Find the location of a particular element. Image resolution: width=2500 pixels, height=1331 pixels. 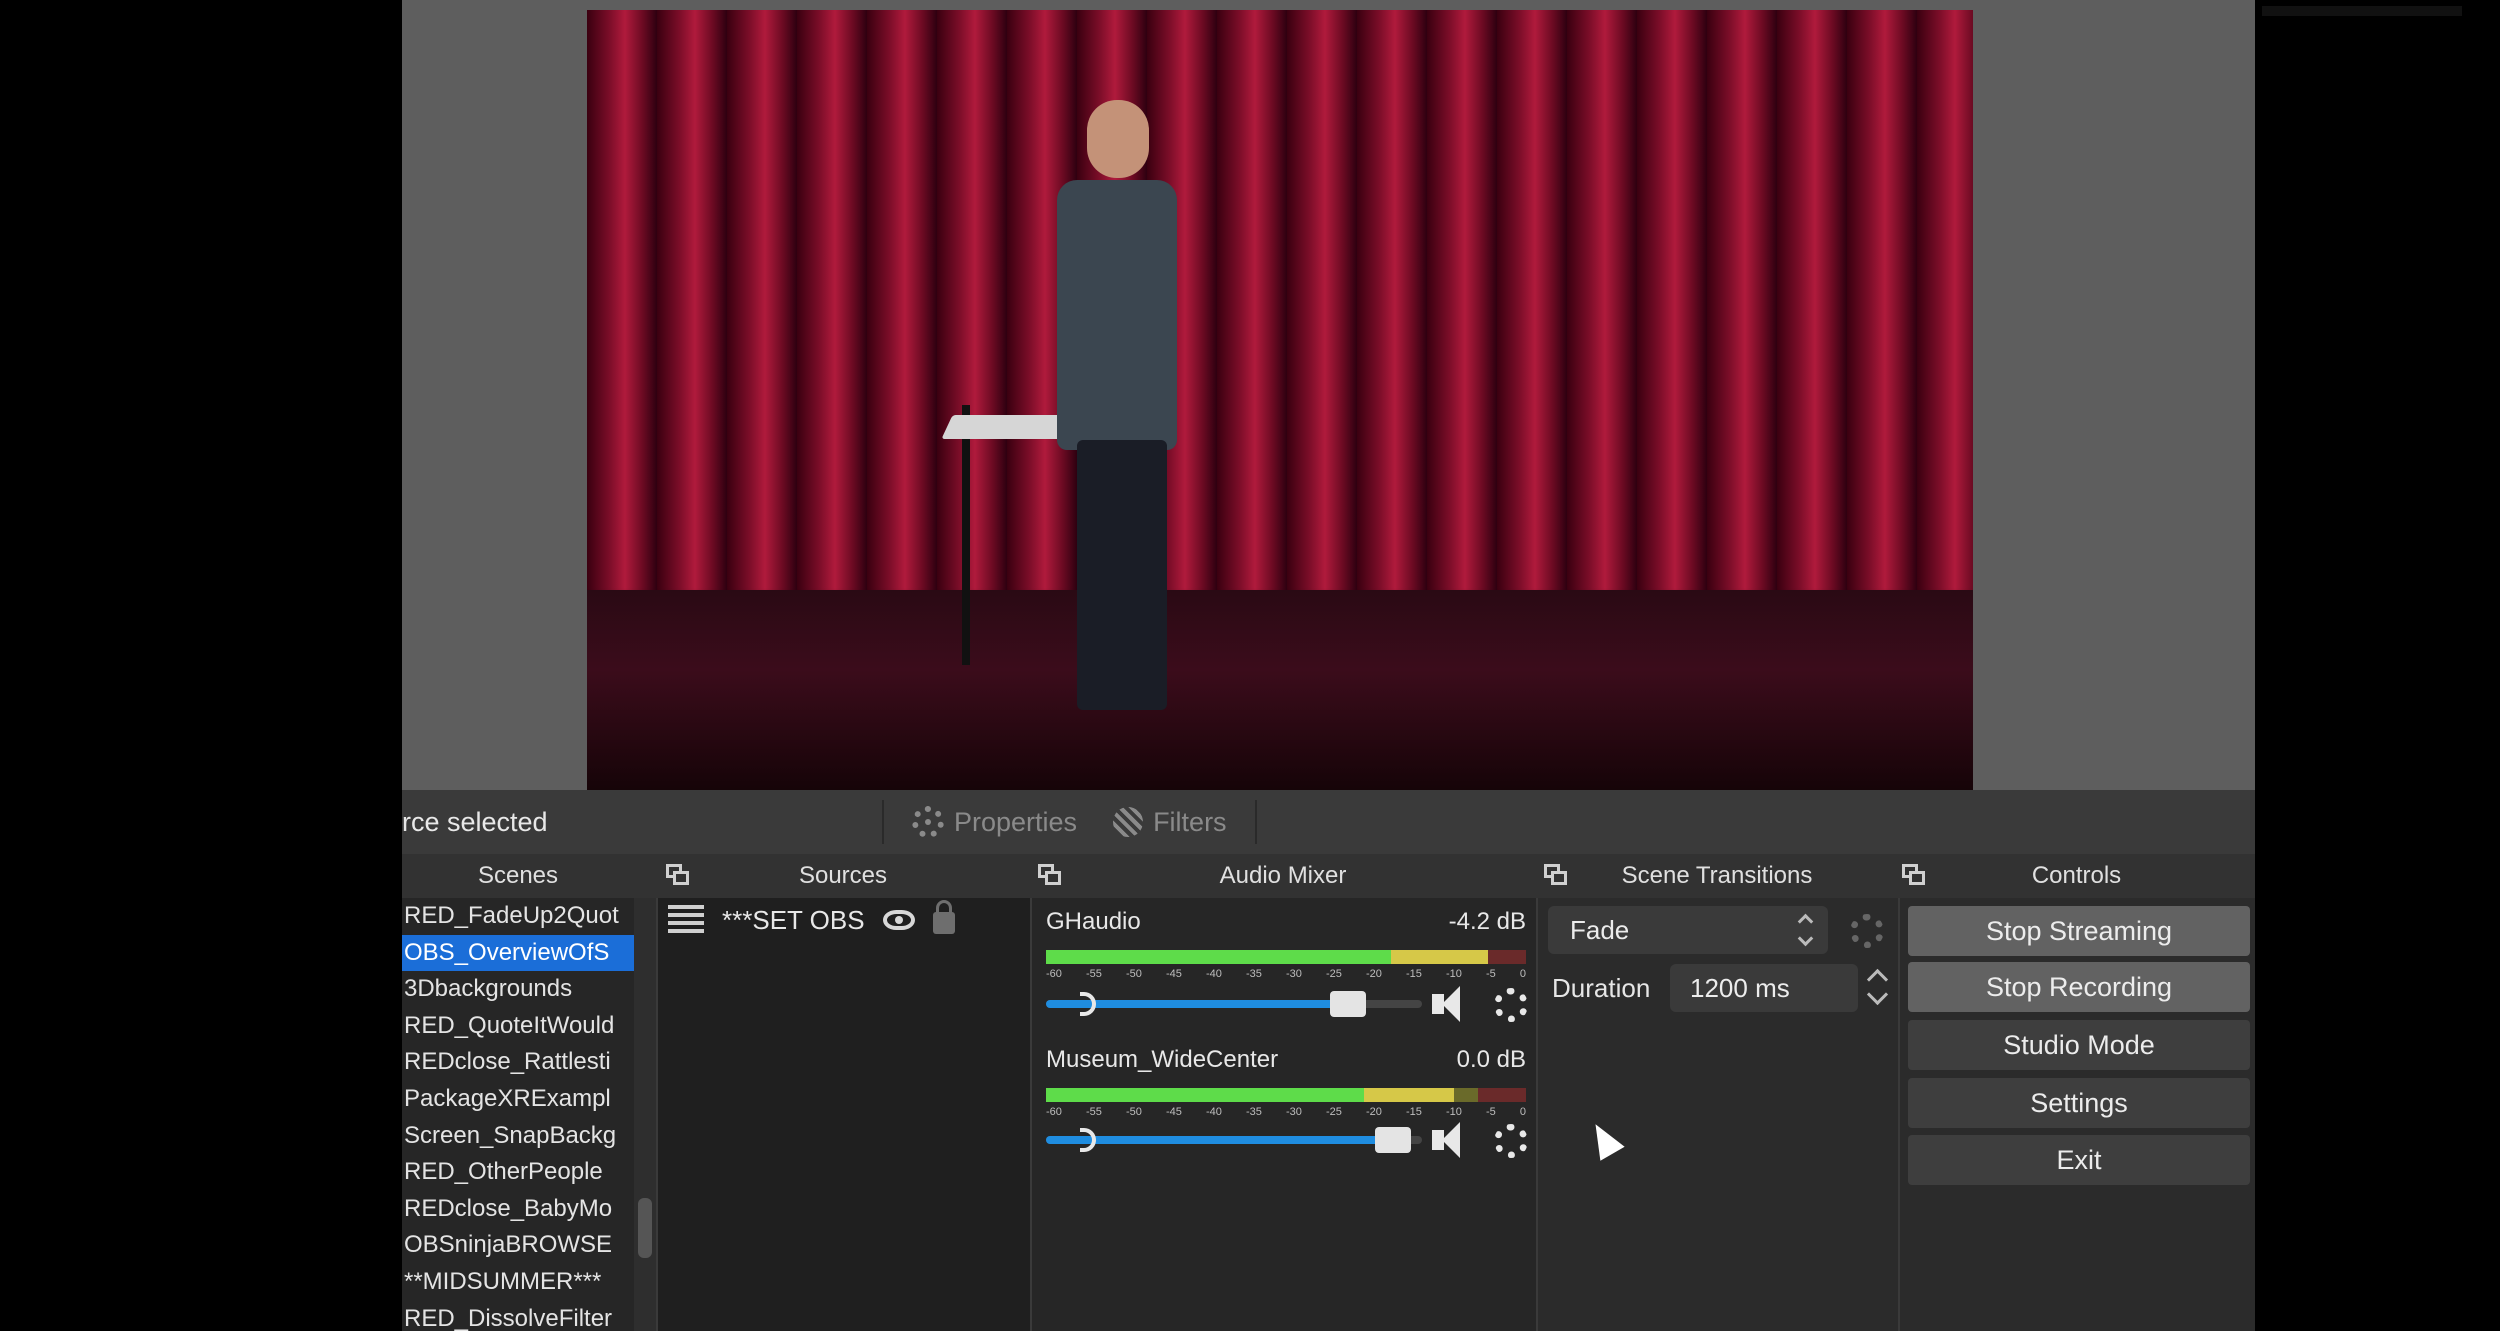

eye-icon is located at coordinates (898, 920).